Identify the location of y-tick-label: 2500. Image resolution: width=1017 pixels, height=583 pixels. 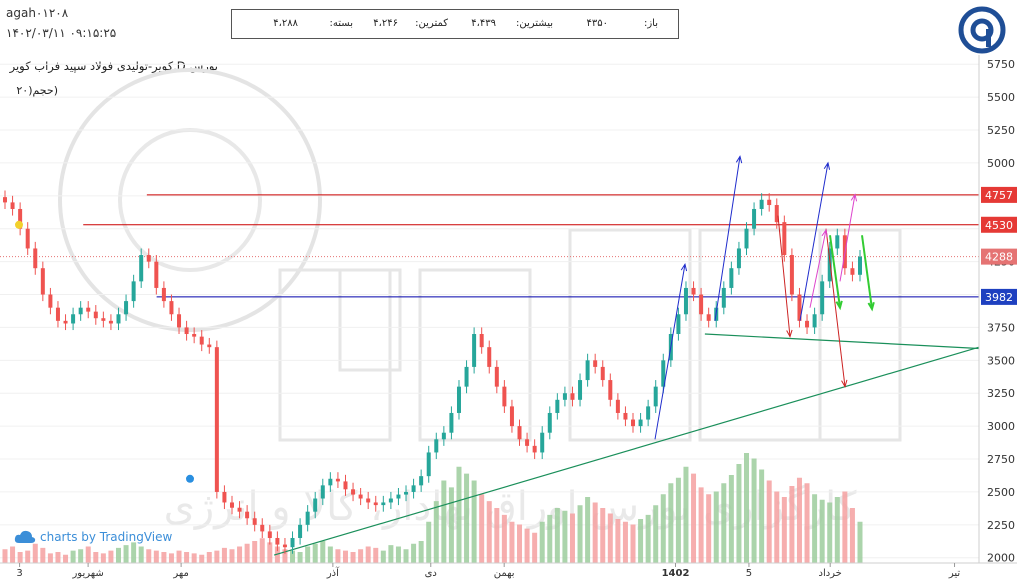
(1001, 492).